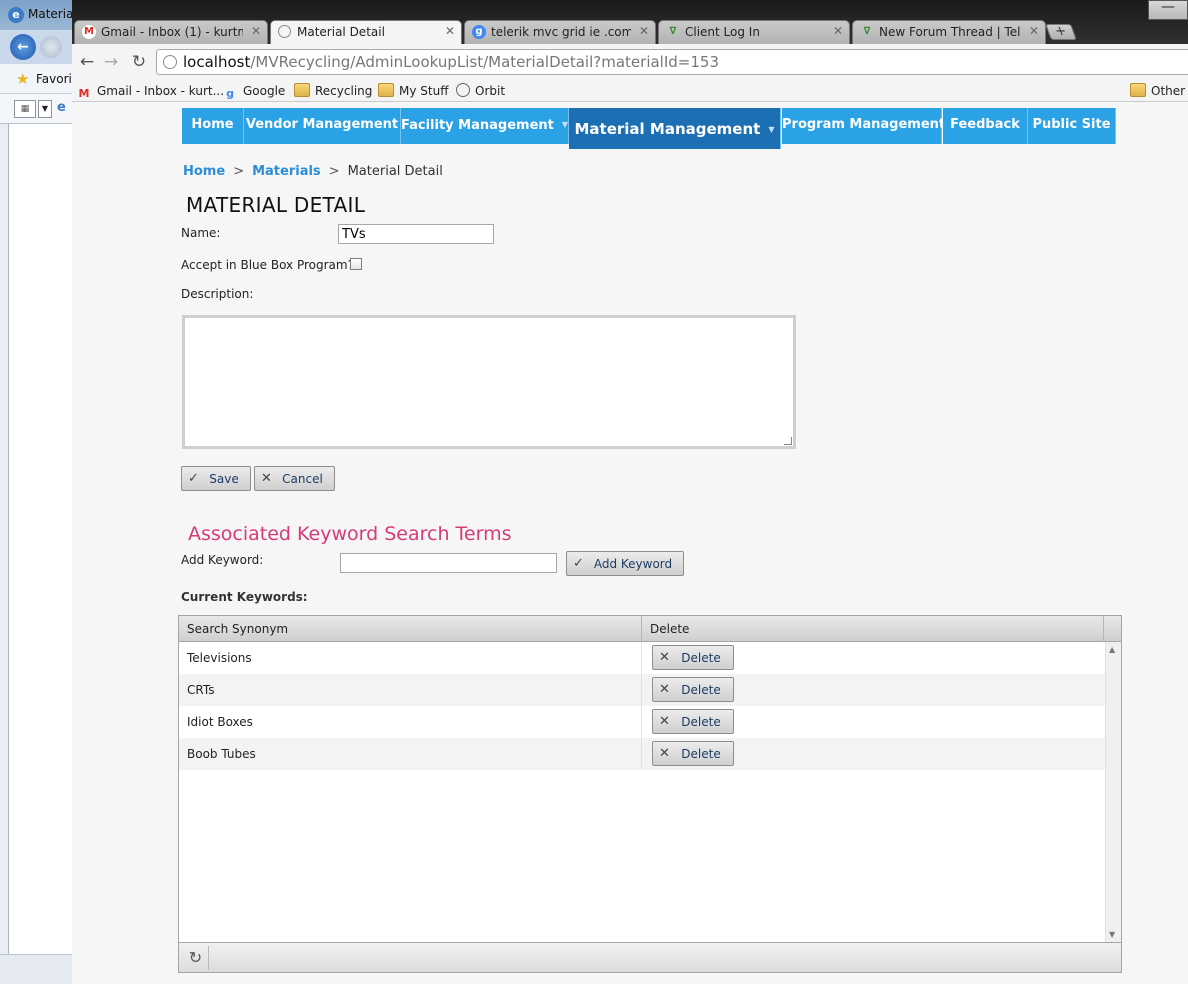  I want to click on table-row: Boob Tubes ✕ Delete, so click(642, 754).